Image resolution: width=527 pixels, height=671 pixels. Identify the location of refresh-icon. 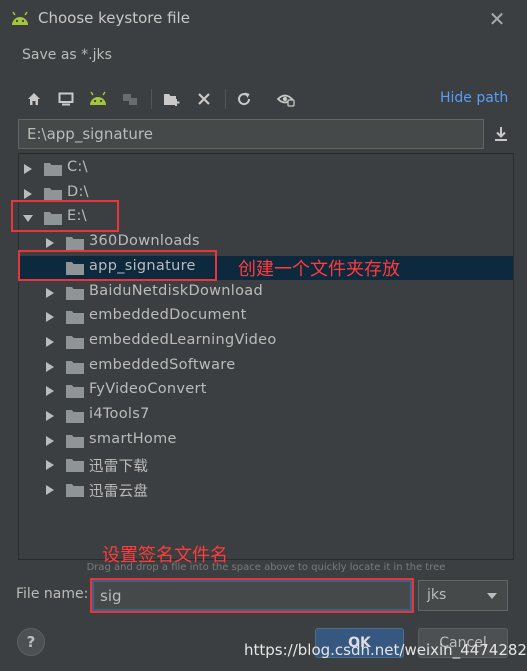
(244, 99).